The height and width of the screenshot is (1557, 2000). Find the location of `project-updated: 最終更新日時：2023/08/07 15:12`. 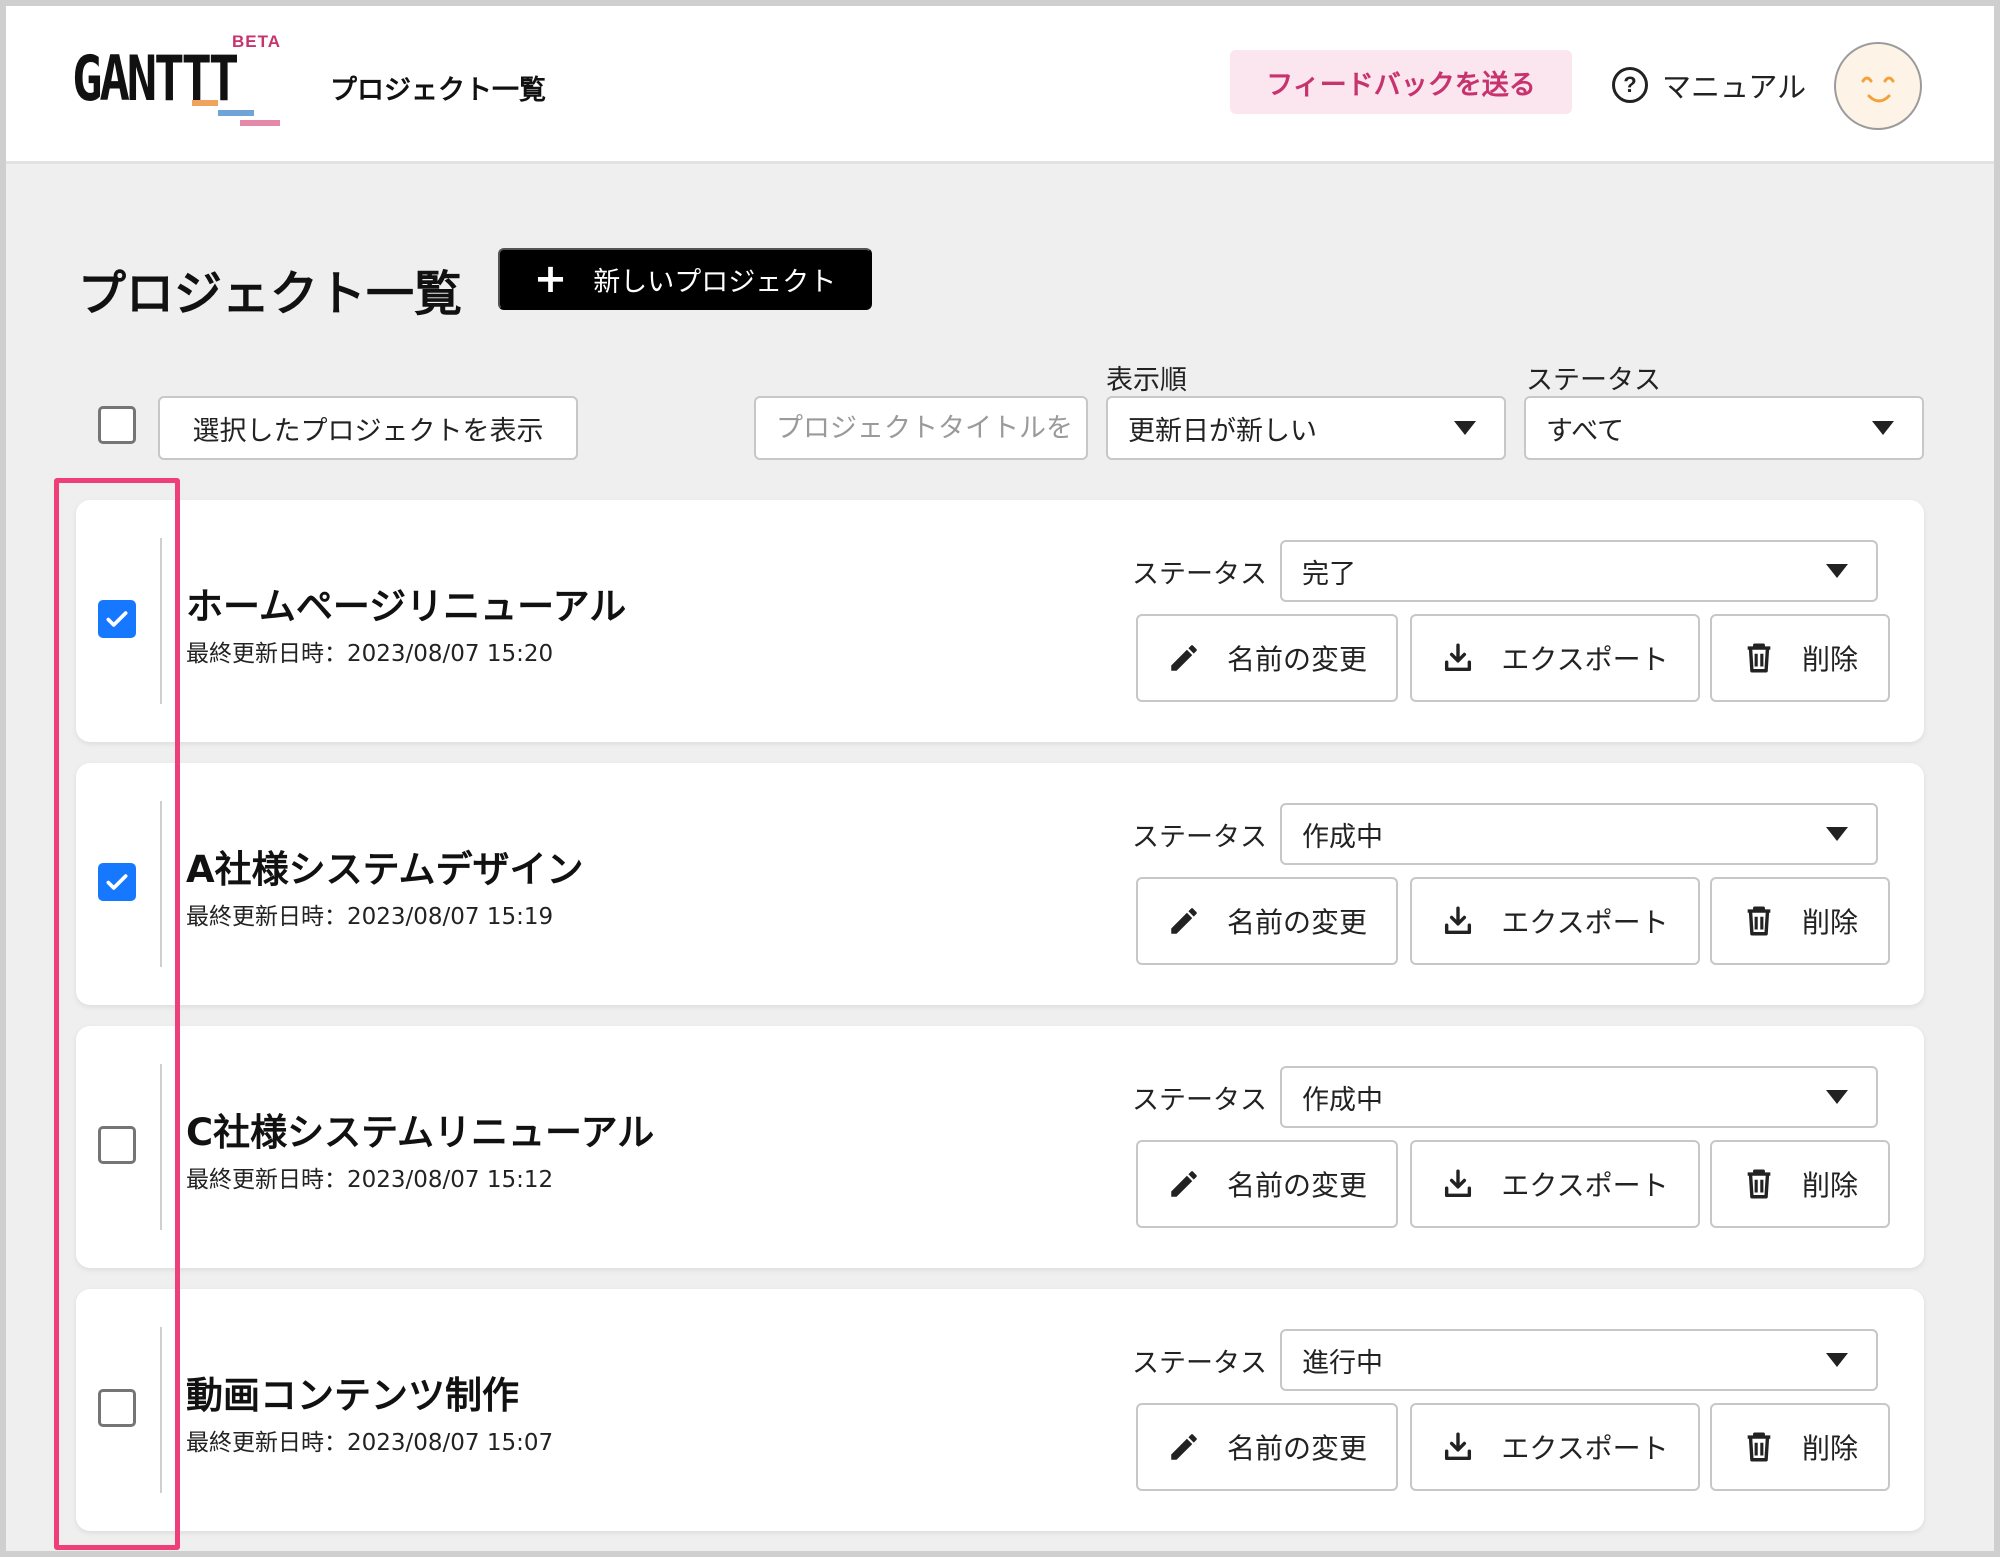

project-updated: 最終更新日時：2023/08/07 15:12 is located at coordinates (370, 1180).